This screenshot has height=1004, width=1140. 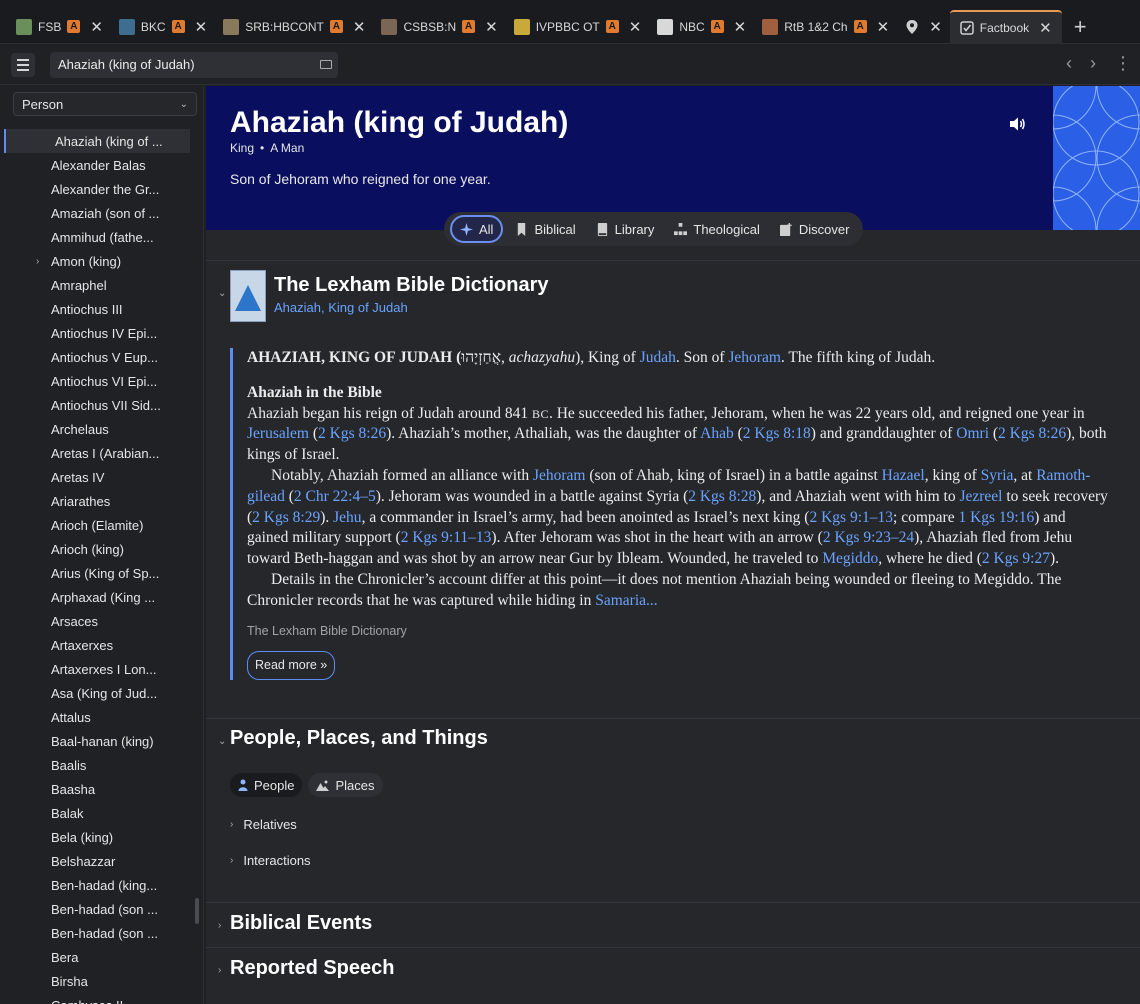 What do you see at coordinates (95, 429) in the screenshot?
I see `sidebar-item: Archelaus` at bounding box center [95, 429].